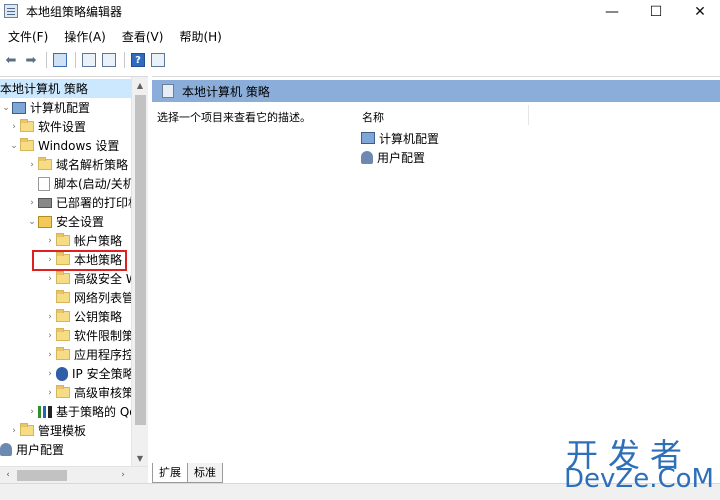 The image size is (720, 500). I want to click on tree-item-windows-settings: ⌄ Windows 设置, so click(63, 145).